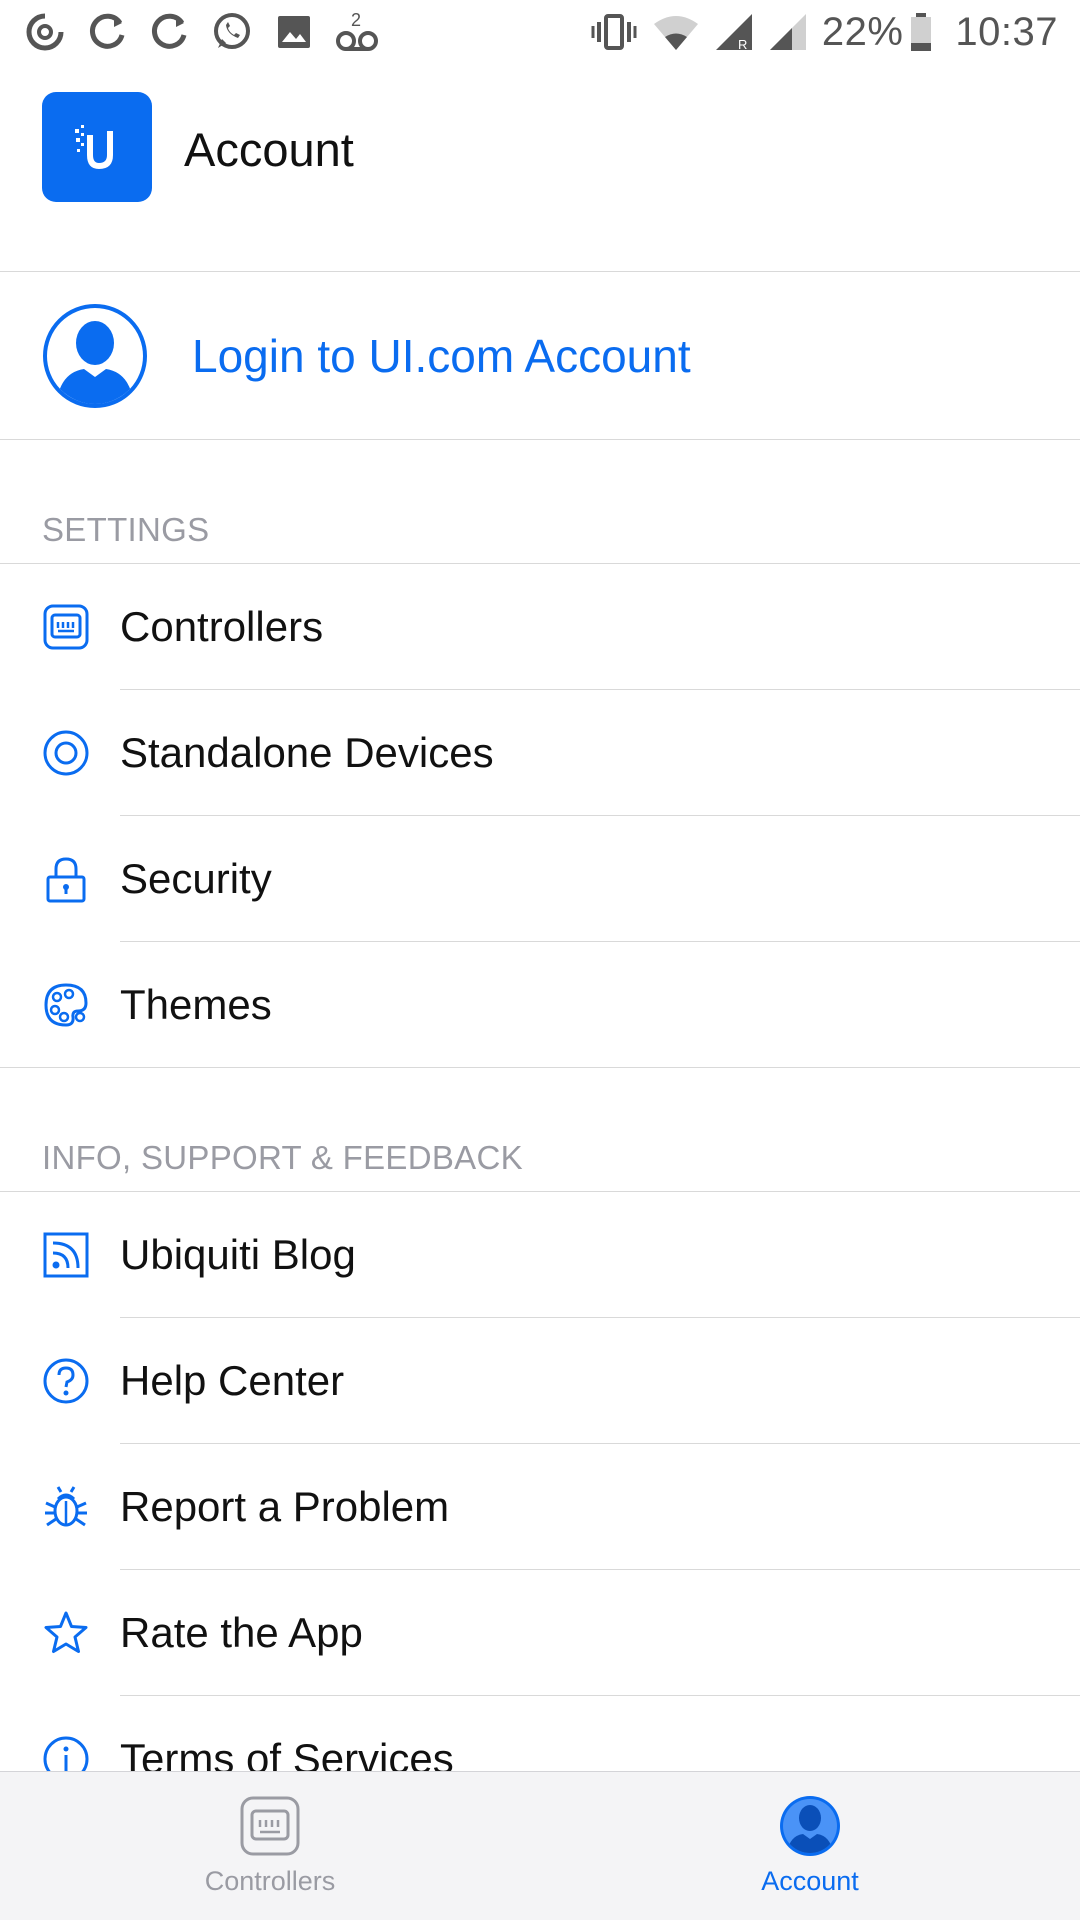  Describe the element at coordinates (862, 31) in the screenshot. I see `battery-percent: 22%` at that location.